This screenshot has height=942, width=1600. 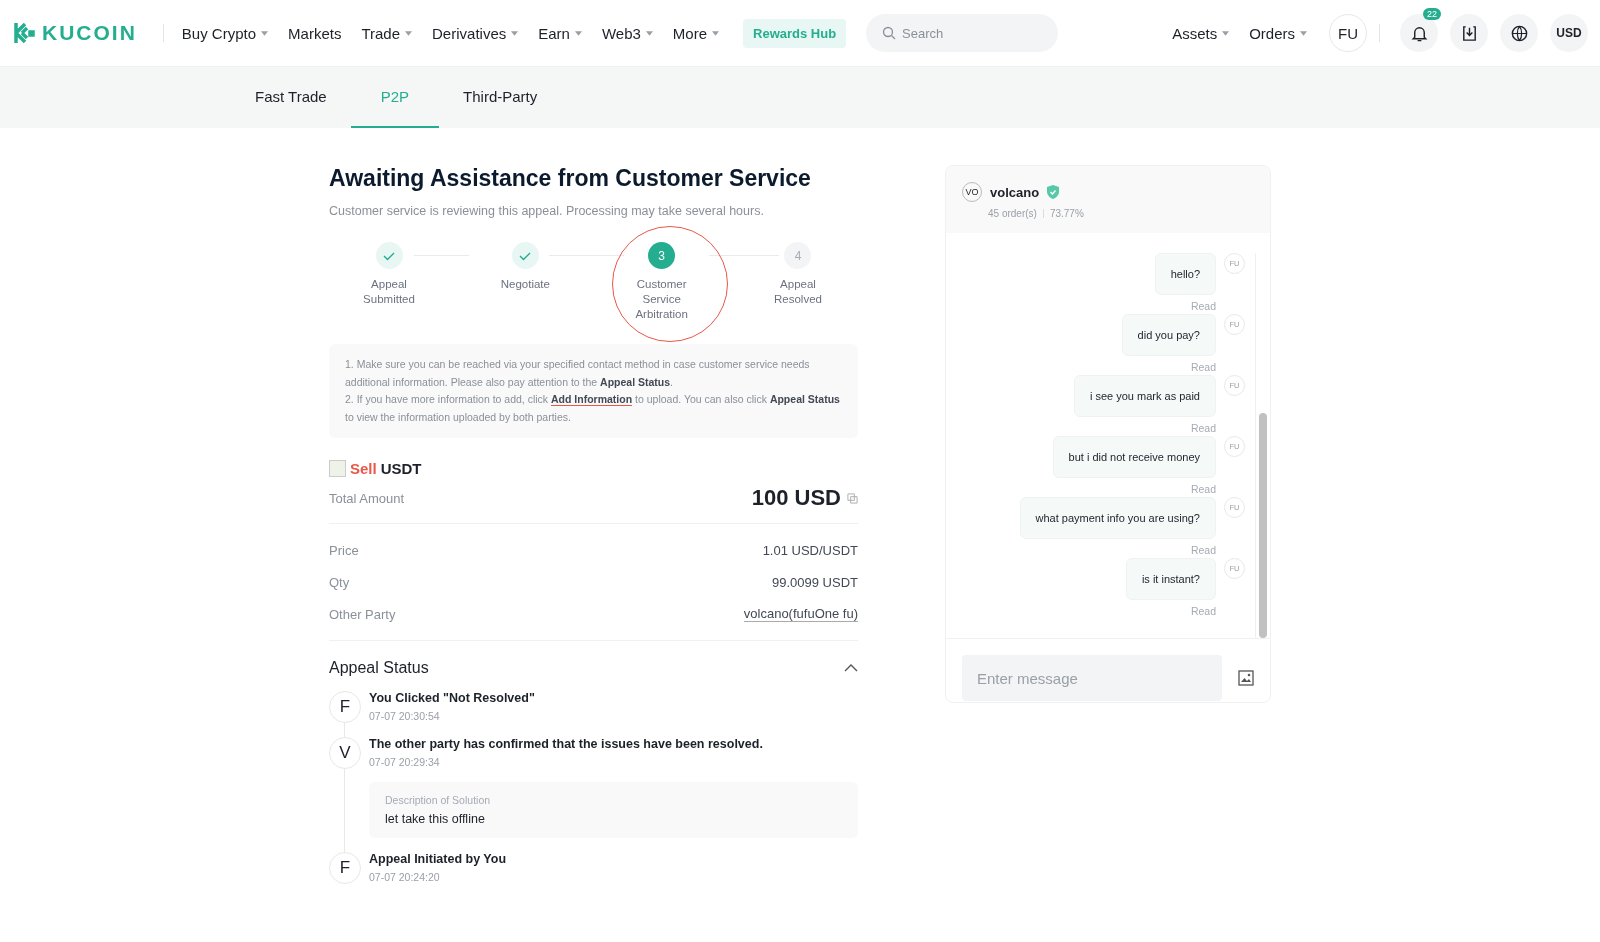 I want to click on step-label: Appeal Resolved, so click(x=798, y=292).